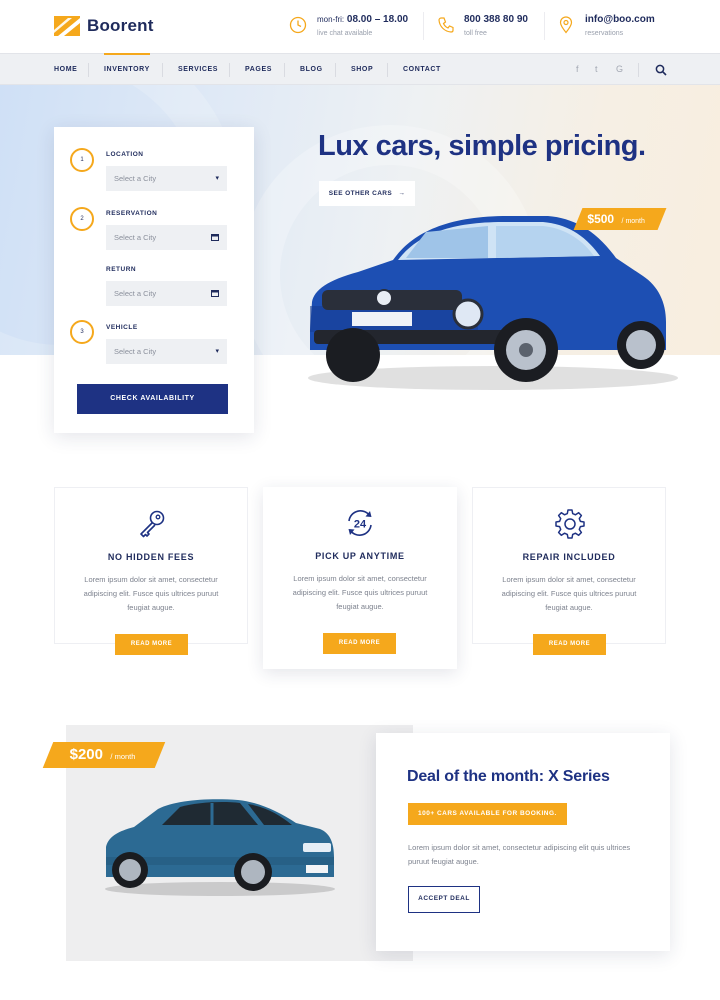  Describe the element at coordinates (127, 69) in the screenshot. I see `nav-item-inventory: INVENTORY` at that location.